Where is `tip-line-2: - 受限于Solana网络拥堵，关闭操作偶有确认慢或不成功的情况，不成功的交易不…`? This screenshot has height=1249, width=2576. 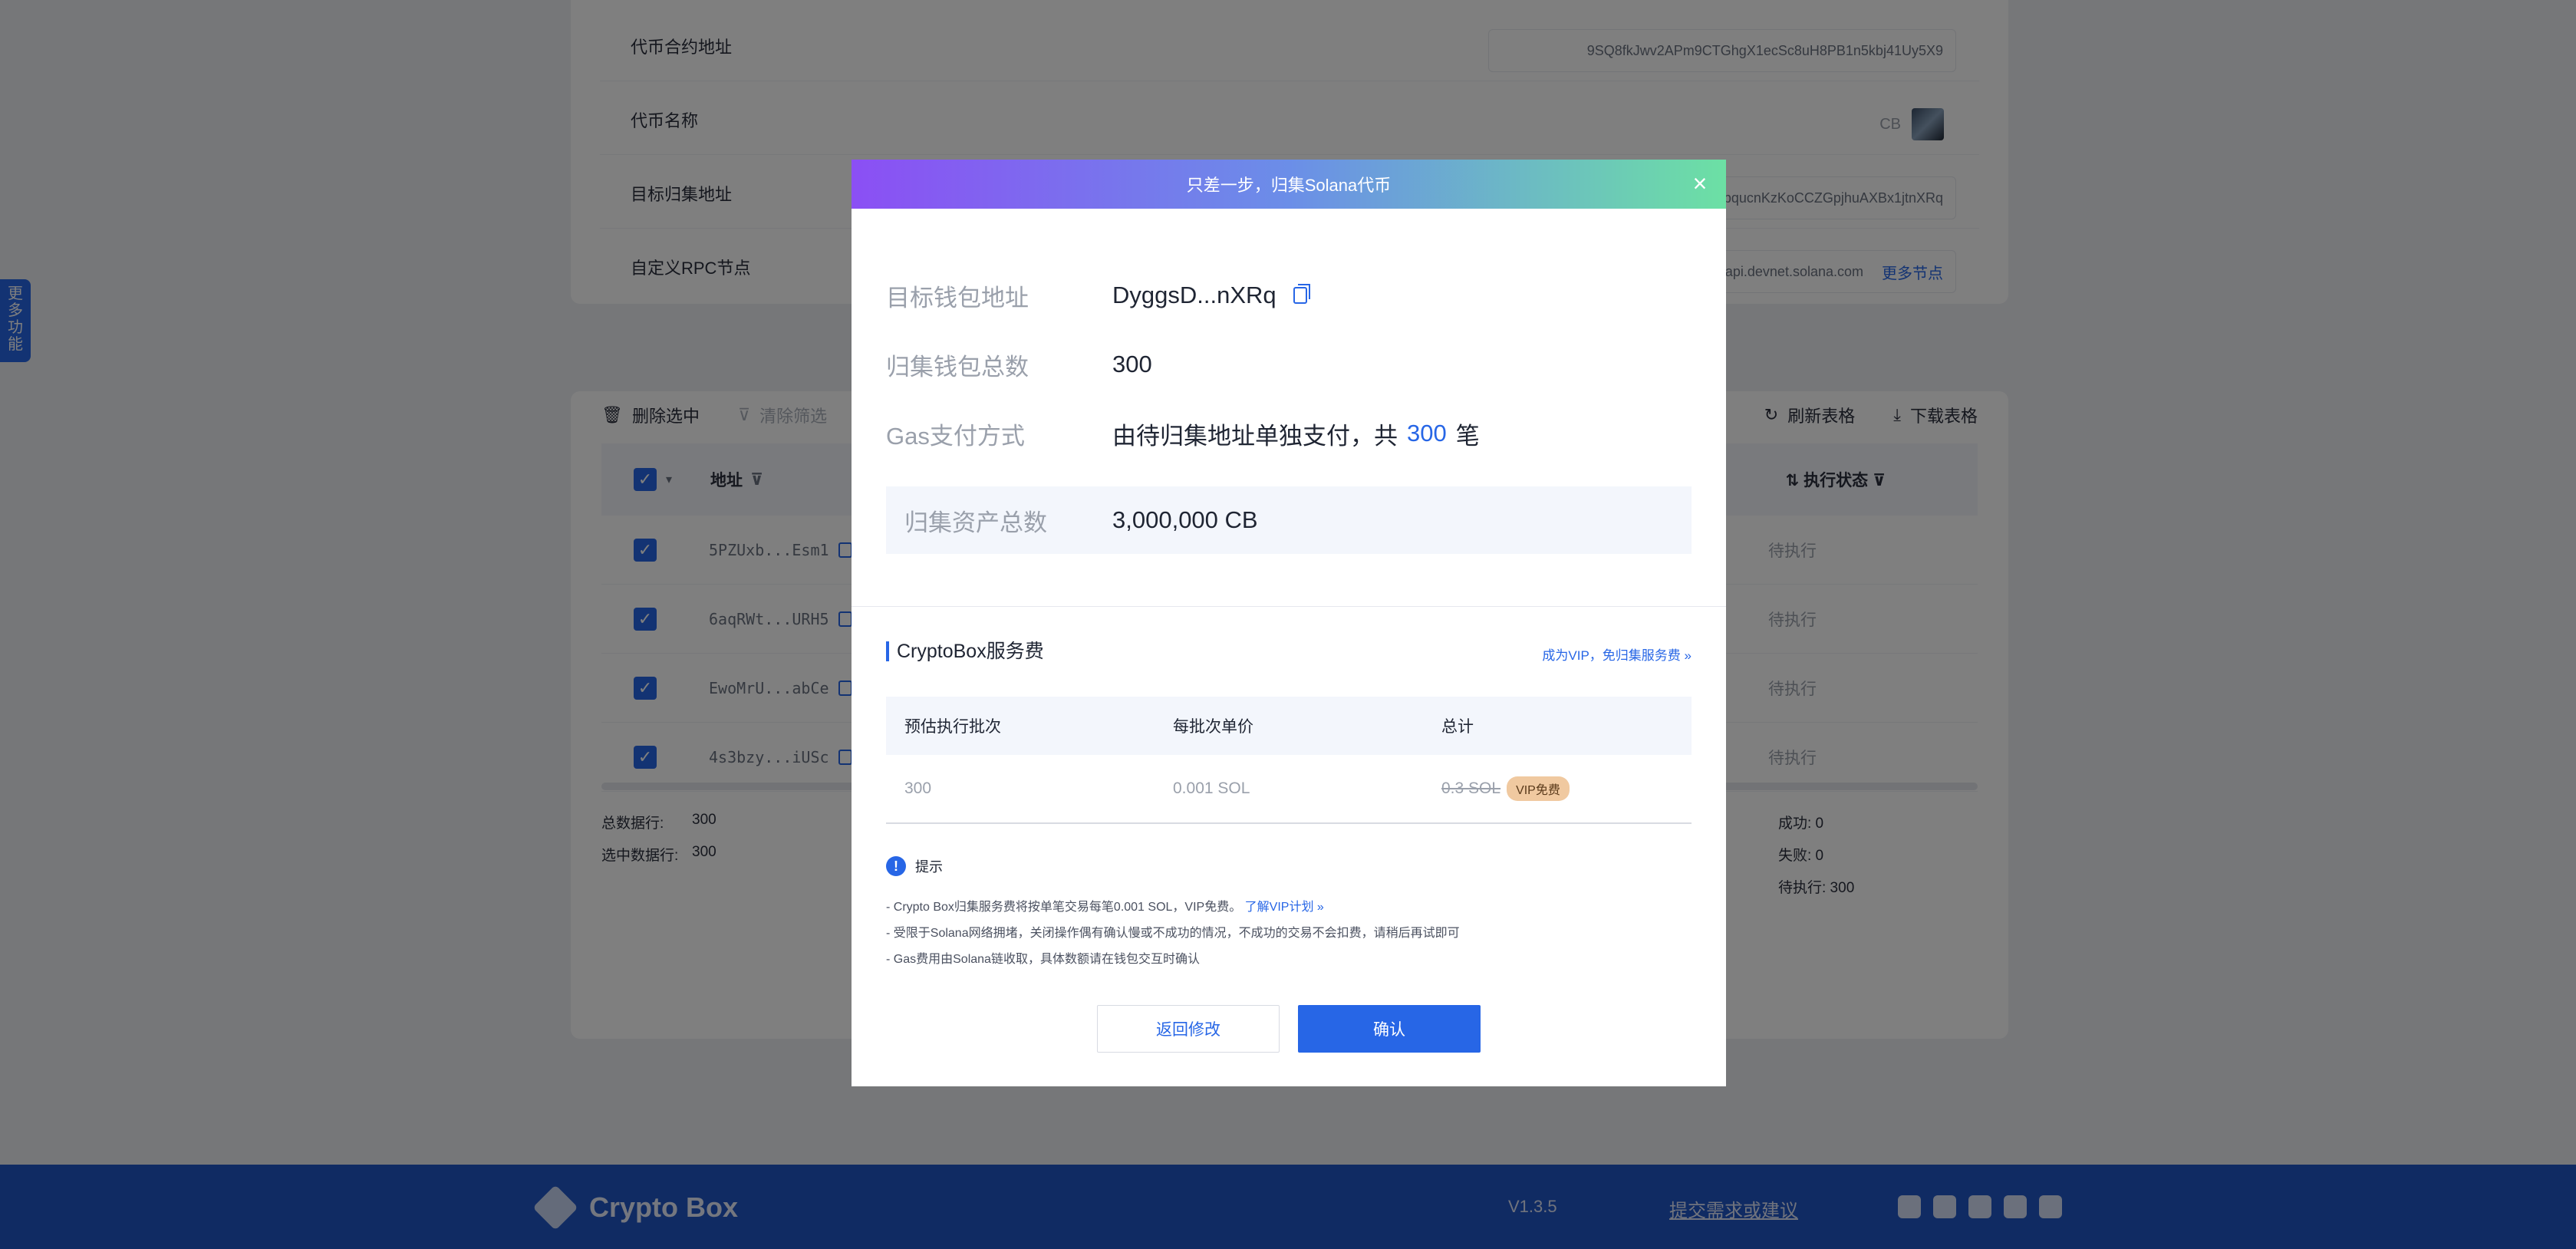
tip-line-2: - 受限于Solana网络拥堵，关闭操作偶有确认慢或不成功的情况，不成功的交易不… is located at coordinates (1173, 933).